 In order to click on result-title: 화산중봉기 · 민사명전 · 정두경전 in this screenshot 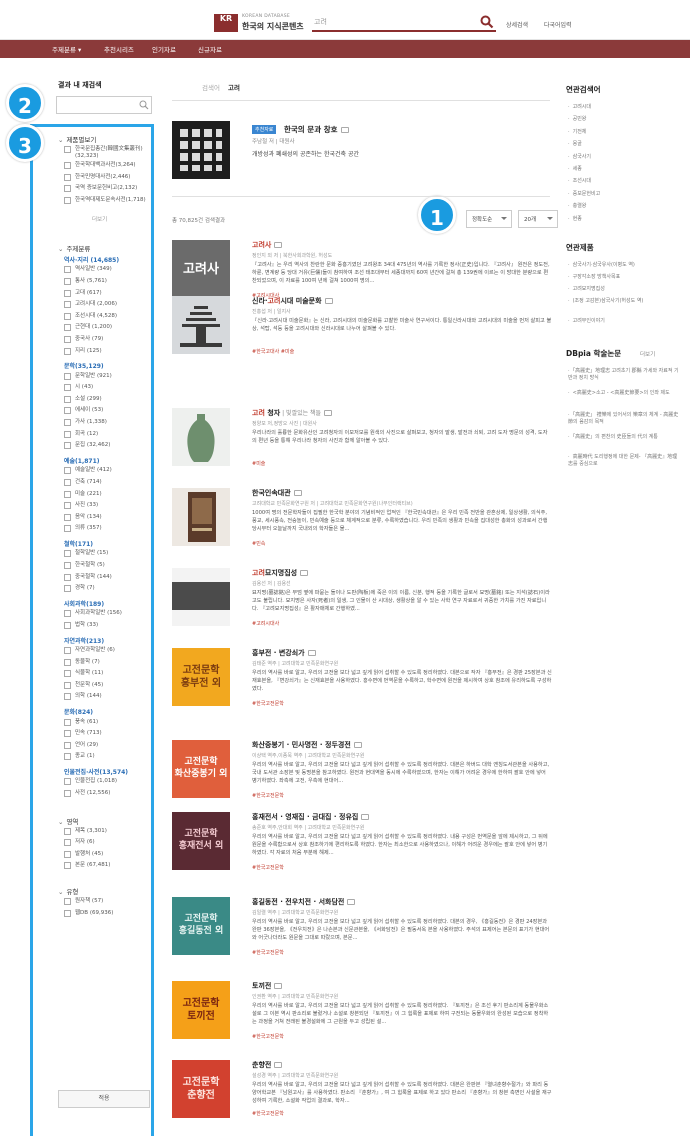, I will do `click(307, 745)`.